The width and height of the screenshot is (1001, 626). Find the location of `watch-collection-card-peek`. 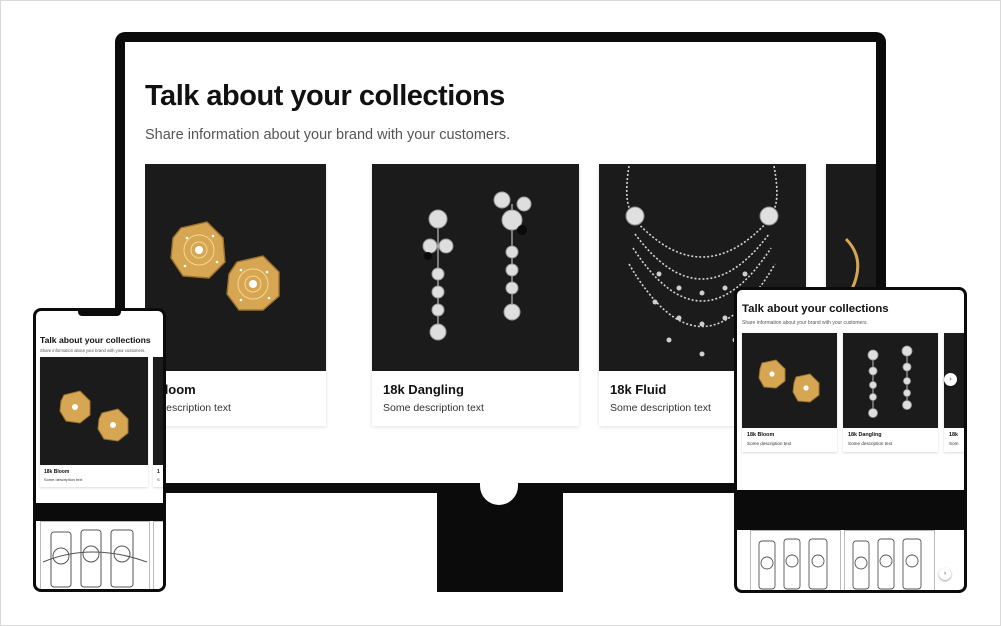

watch-collection-card-peek is located at coordinates (158, 555).